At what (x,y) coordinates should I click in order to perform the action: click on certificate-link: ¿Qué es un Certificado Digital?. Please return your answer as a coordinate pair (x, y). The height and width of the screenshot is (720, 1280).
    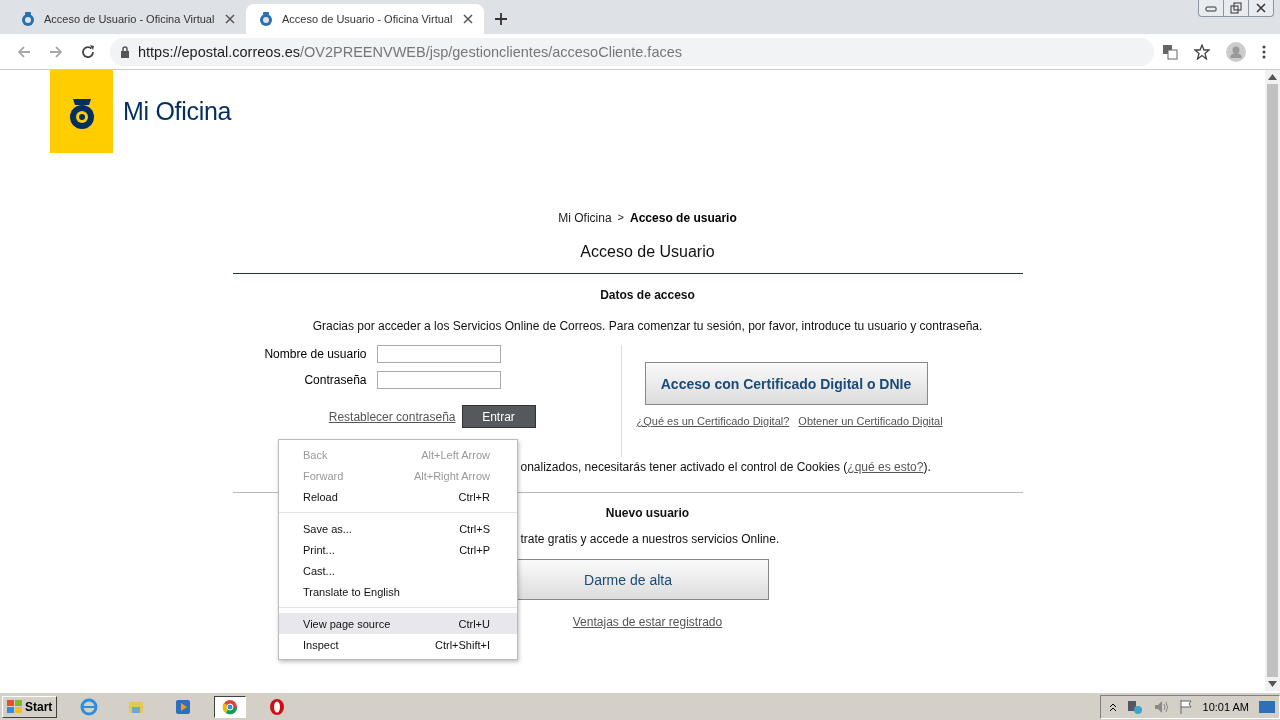
    Looking at the image, I should click on (713, 421).